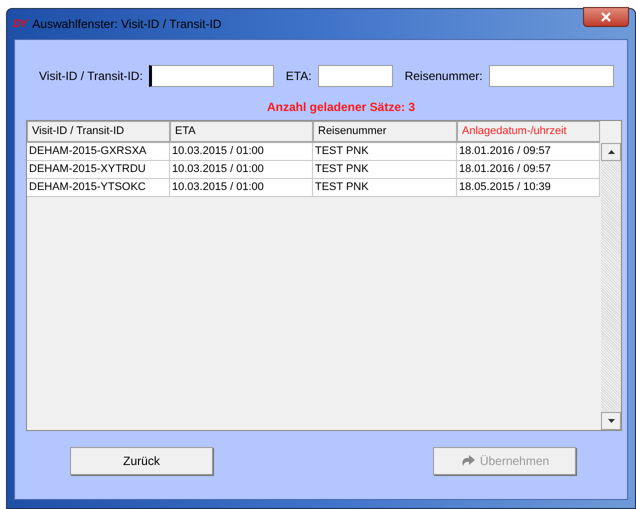 The width and height of the screenshot is (636, 509). Describe the element at coordinates (443, 76) in the screenshot. I see `field-label: Reisenummer:` at that location.